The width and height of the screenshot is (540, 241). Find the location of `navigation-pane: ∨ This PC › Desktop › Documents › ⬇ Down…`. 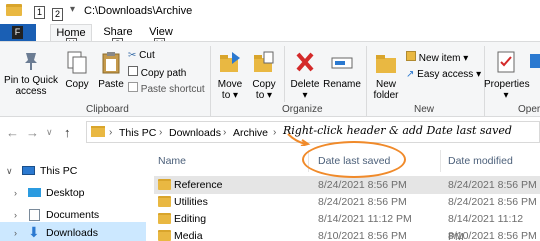

navigation-pane: ∨ This PC › Desktop › Documents › ⬇ Down… is located at coordinates (73, 196).